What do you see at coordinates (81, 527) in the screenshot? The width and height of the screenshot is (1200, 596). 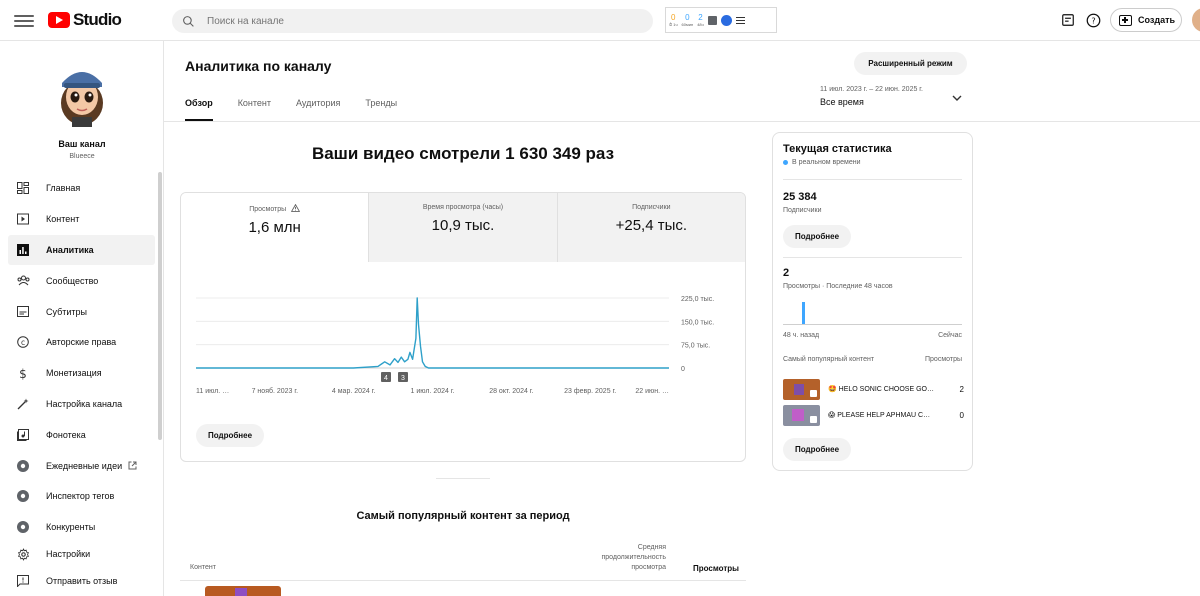 I see `sidebar-item-competitors: Конкуренты` at bounding box center [81, 527].